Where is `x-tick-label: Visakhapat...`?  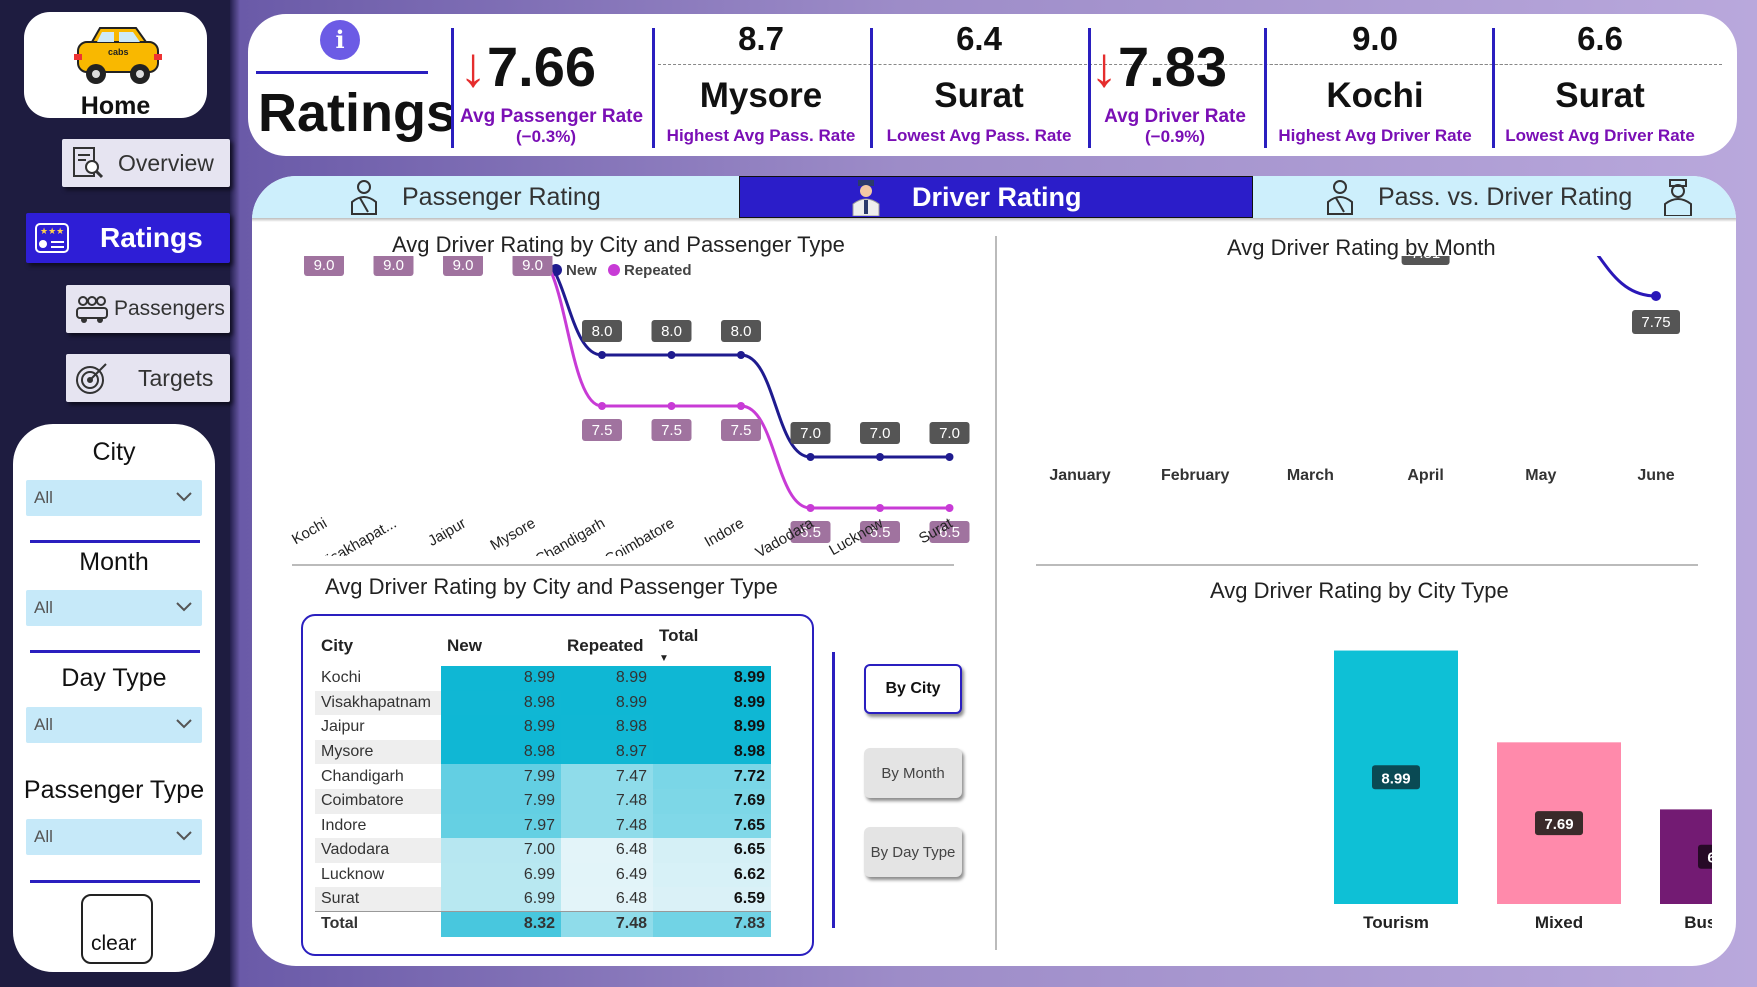 x-tick-label: Visakhapat... is located at coordinates (357, 535).